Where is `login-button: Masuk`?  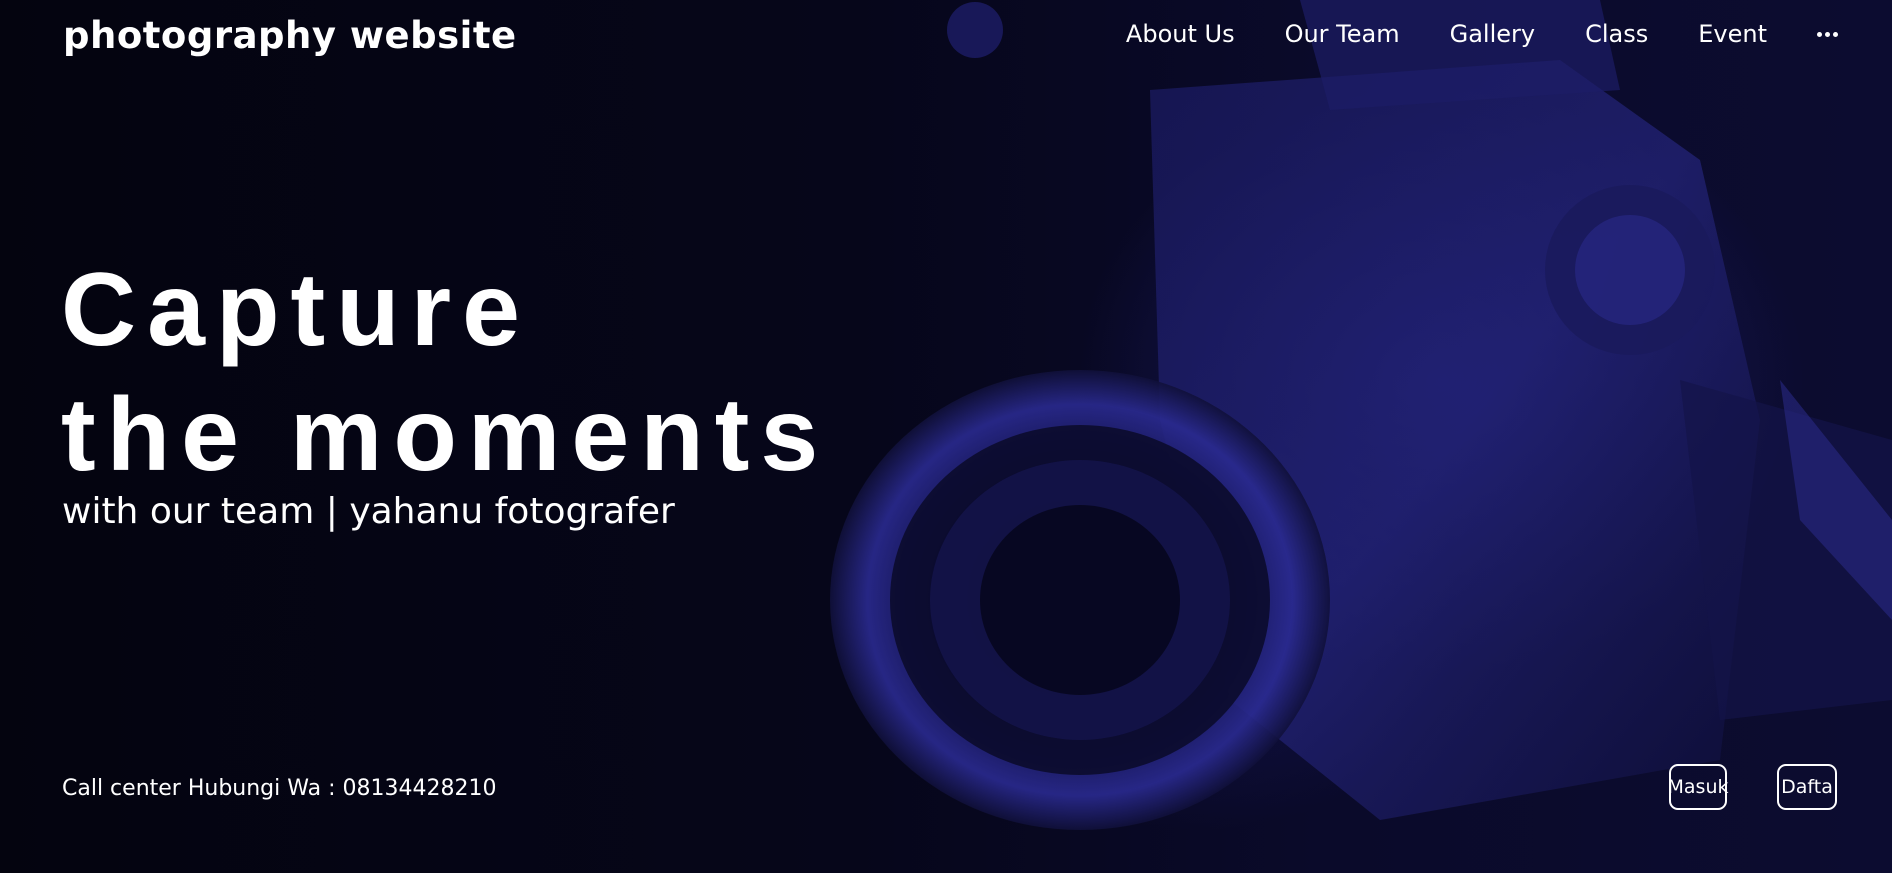
login-button: Masuk is located at coordinates (1698, 787).